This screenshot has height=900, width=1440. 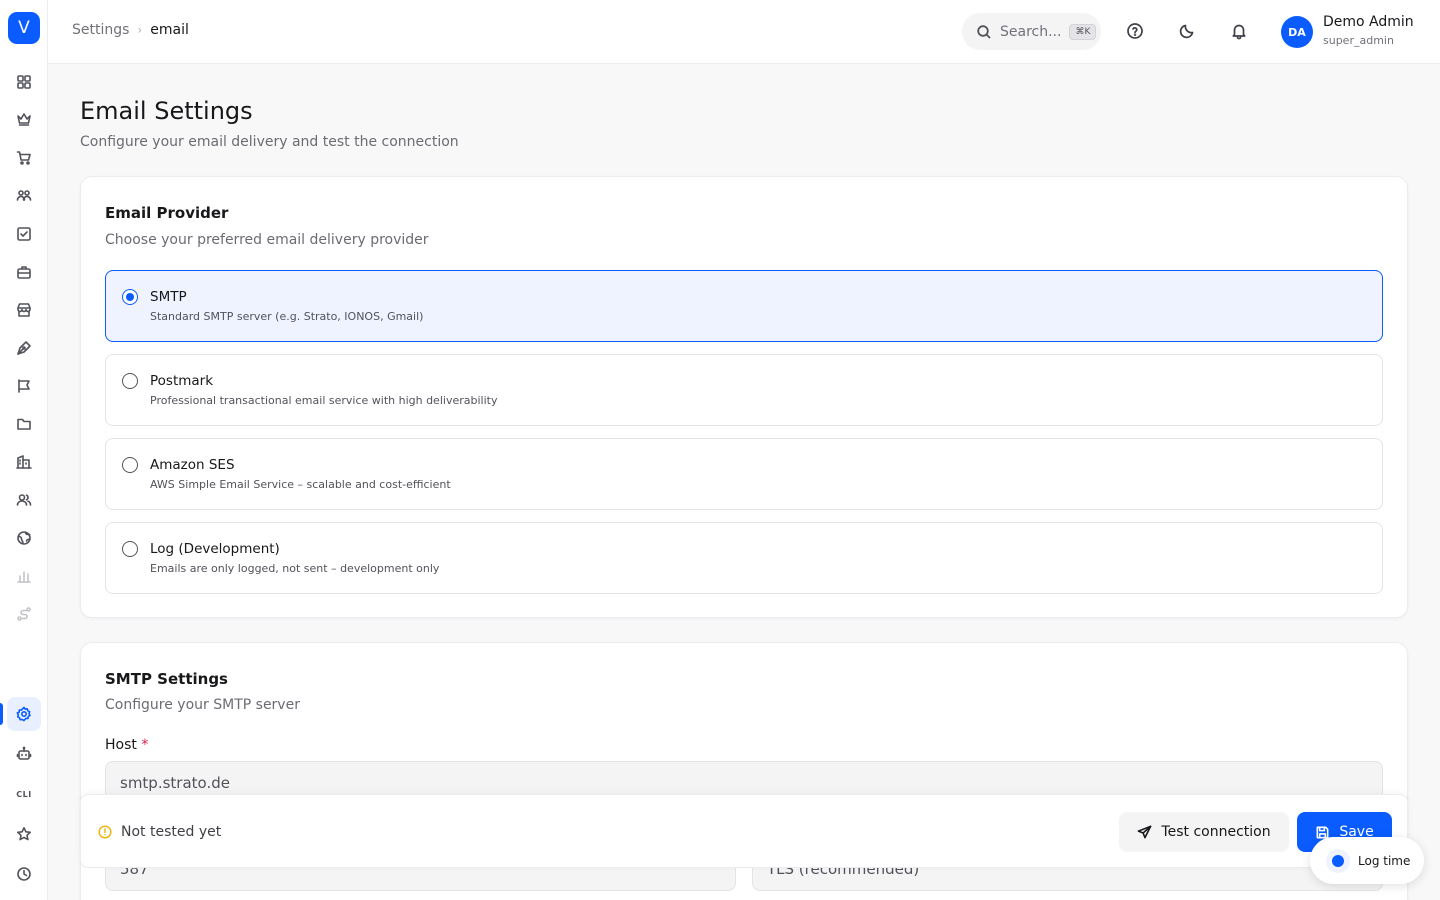 I want to click on option-name: SMTP, so click(x=168, y=297).